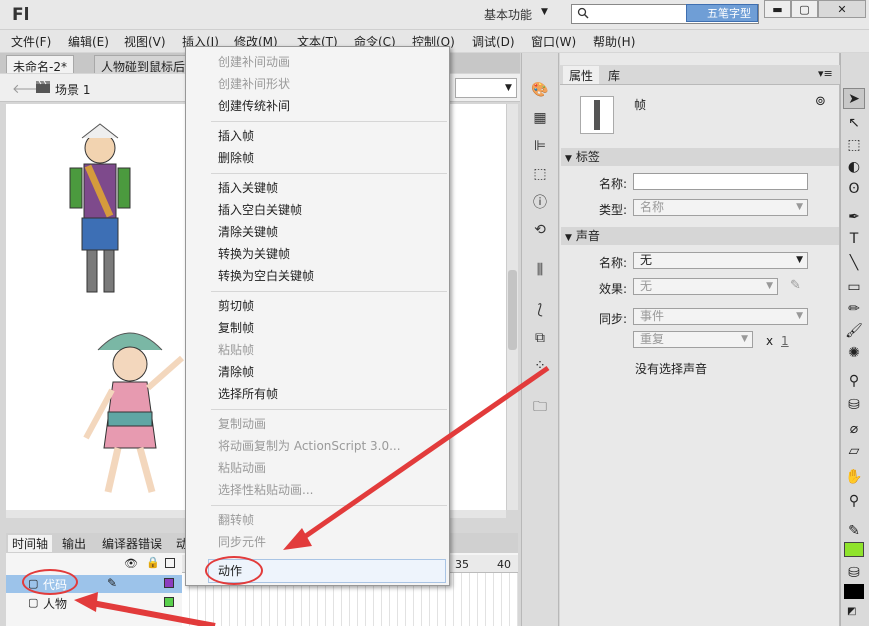  What do you see at coordinates (424, 454) in the screenshot?
I see `annotation-arrow-to-actions` at bounding box center [424, 454].